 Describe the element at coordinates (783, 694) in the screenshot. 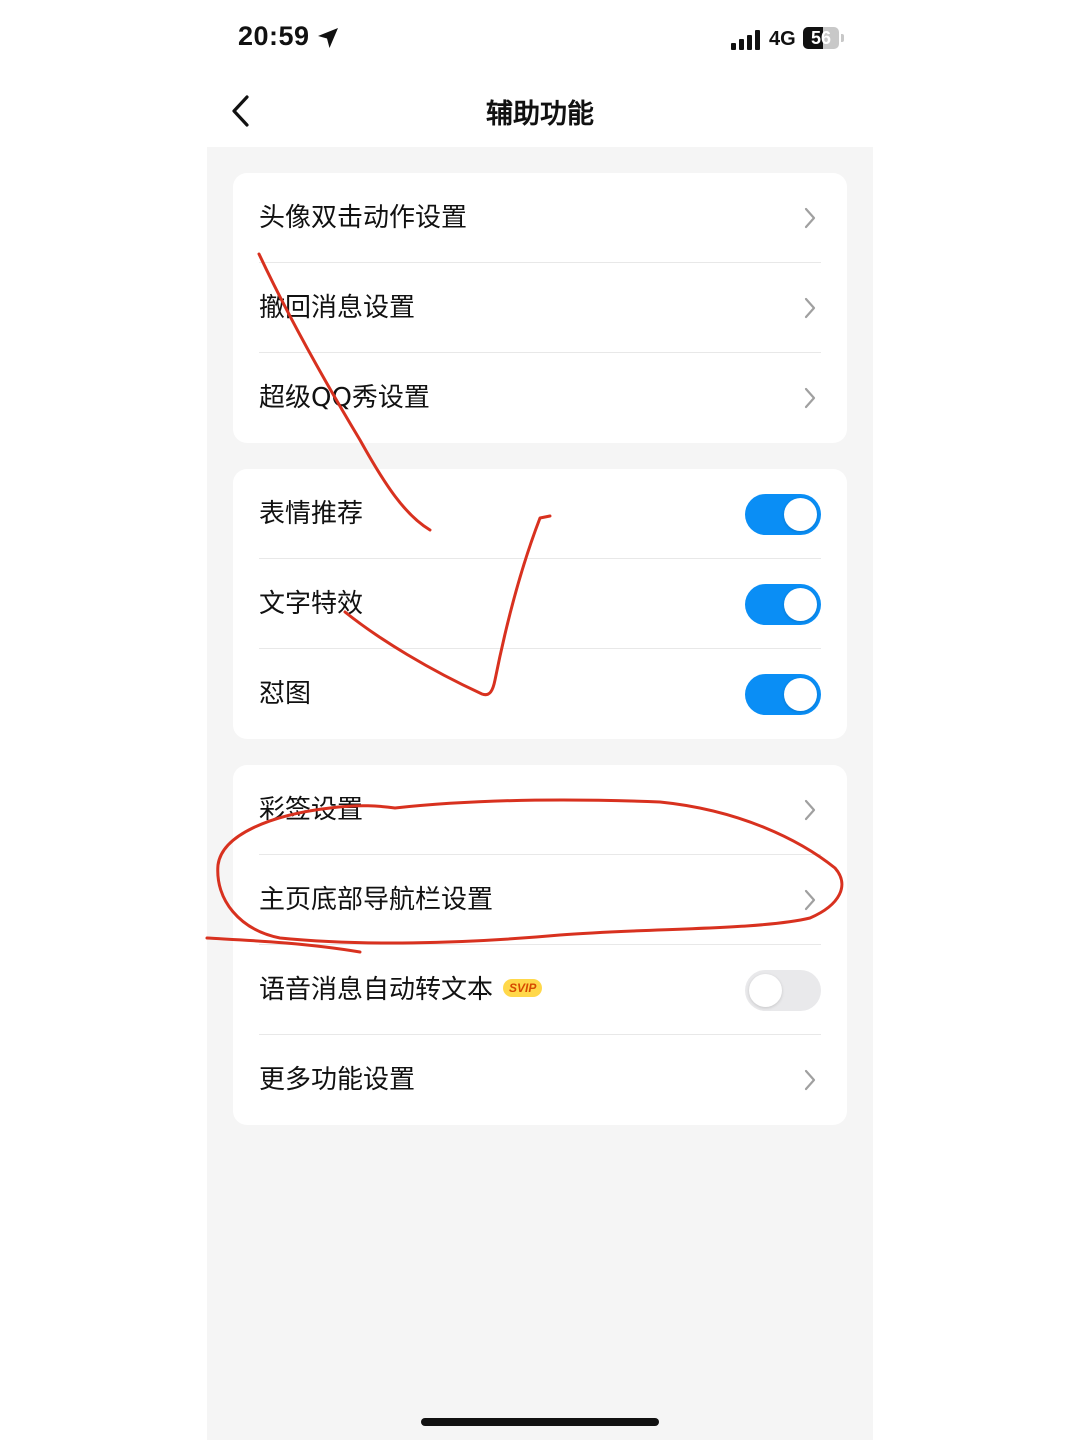

I see `meme-reply-toggle` at that location.